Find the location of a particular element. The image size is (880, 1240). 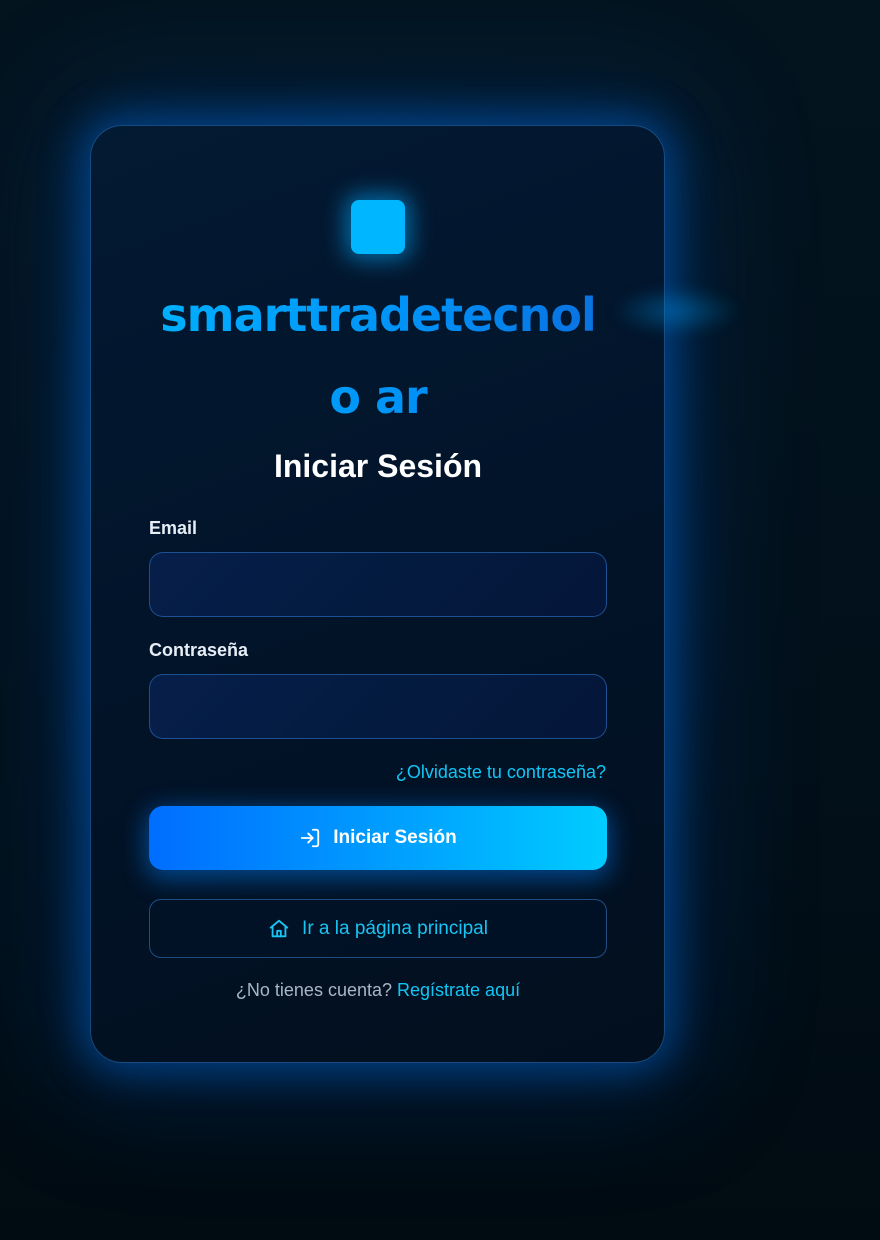

page-title: Iniciar Sesión is located at coordinates (378, 466).